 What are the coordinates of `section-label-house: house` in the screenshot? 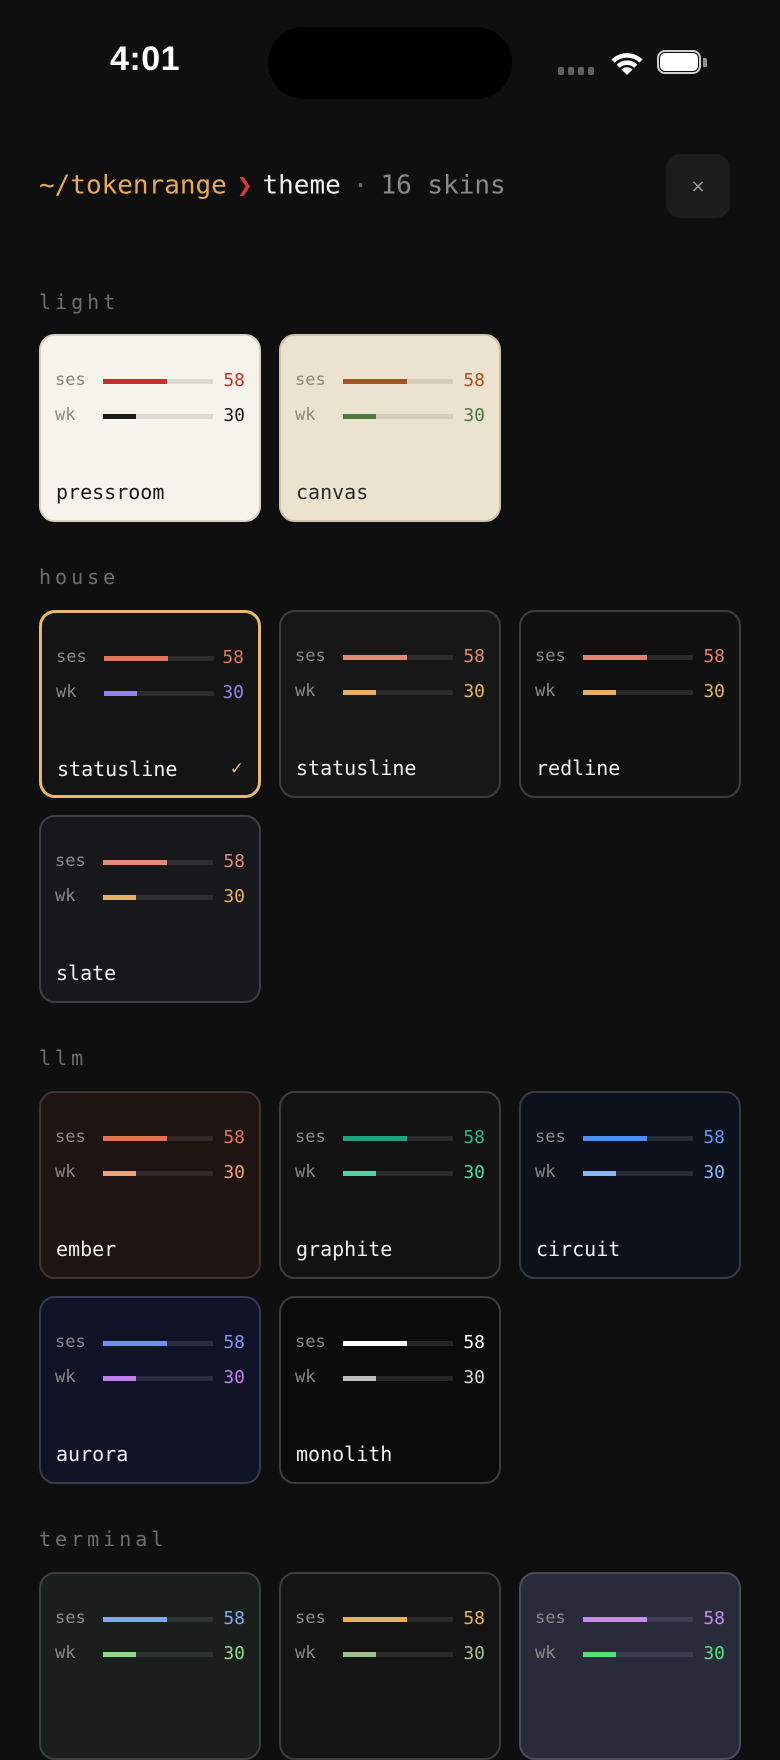 It's located at (79, 577).